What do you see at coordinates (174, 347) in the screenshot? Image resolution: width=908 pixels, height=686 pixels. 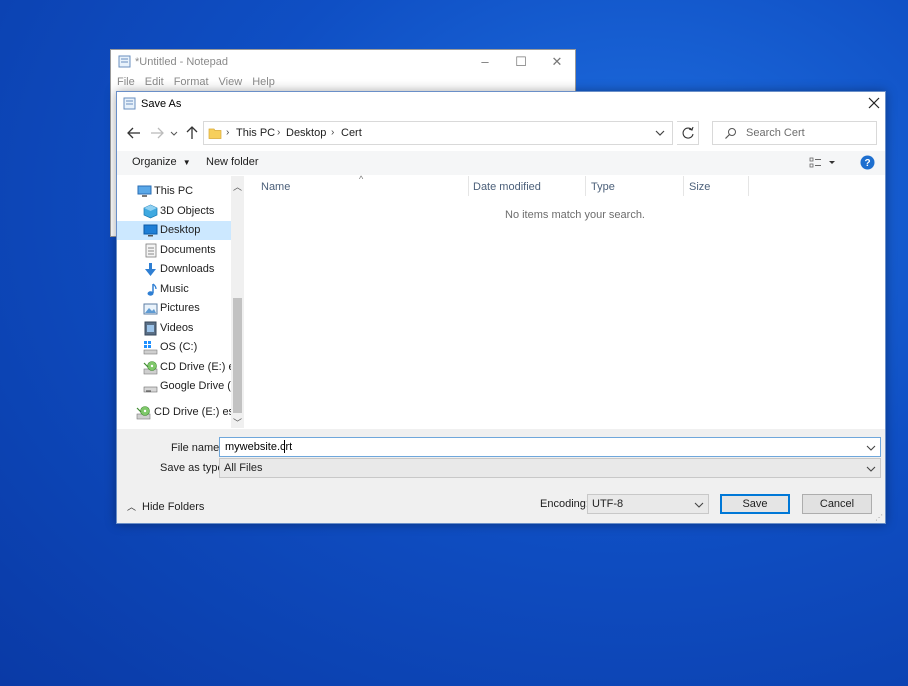 I see `nav-item-os-c: OS (C:)` at bounding box center [174, 347].